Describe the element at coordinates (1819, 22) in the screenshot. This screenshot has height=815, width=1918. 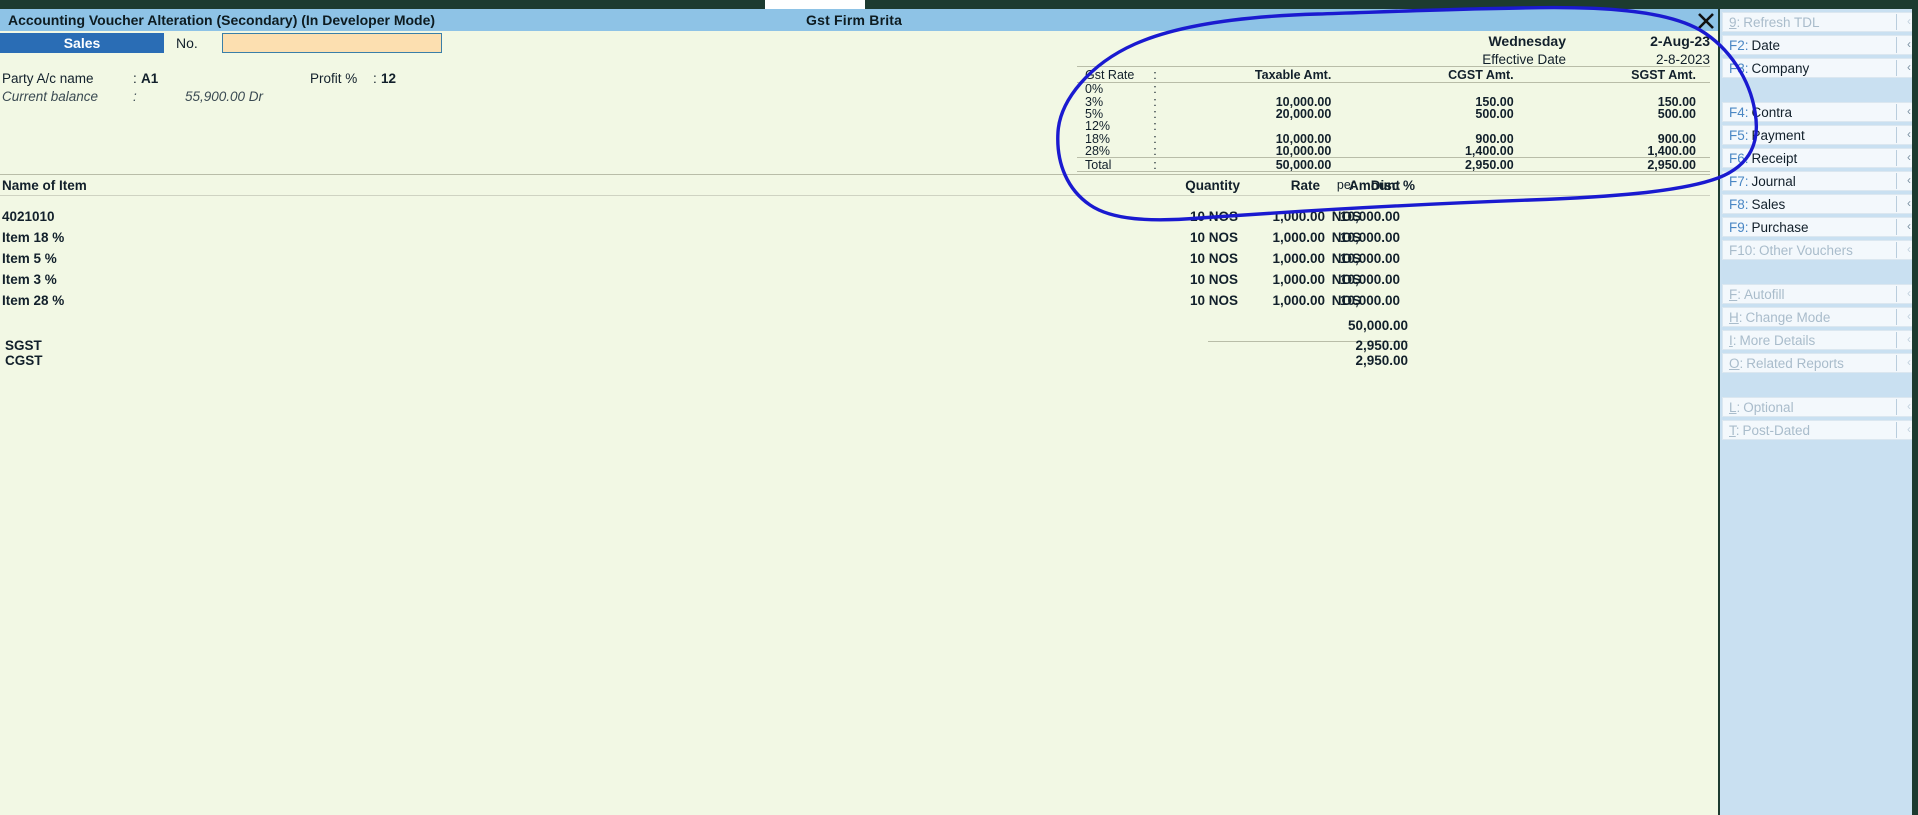
I see `sidebar-item-refresh-tdl: 9: Refresh TDL ‹` at that location.